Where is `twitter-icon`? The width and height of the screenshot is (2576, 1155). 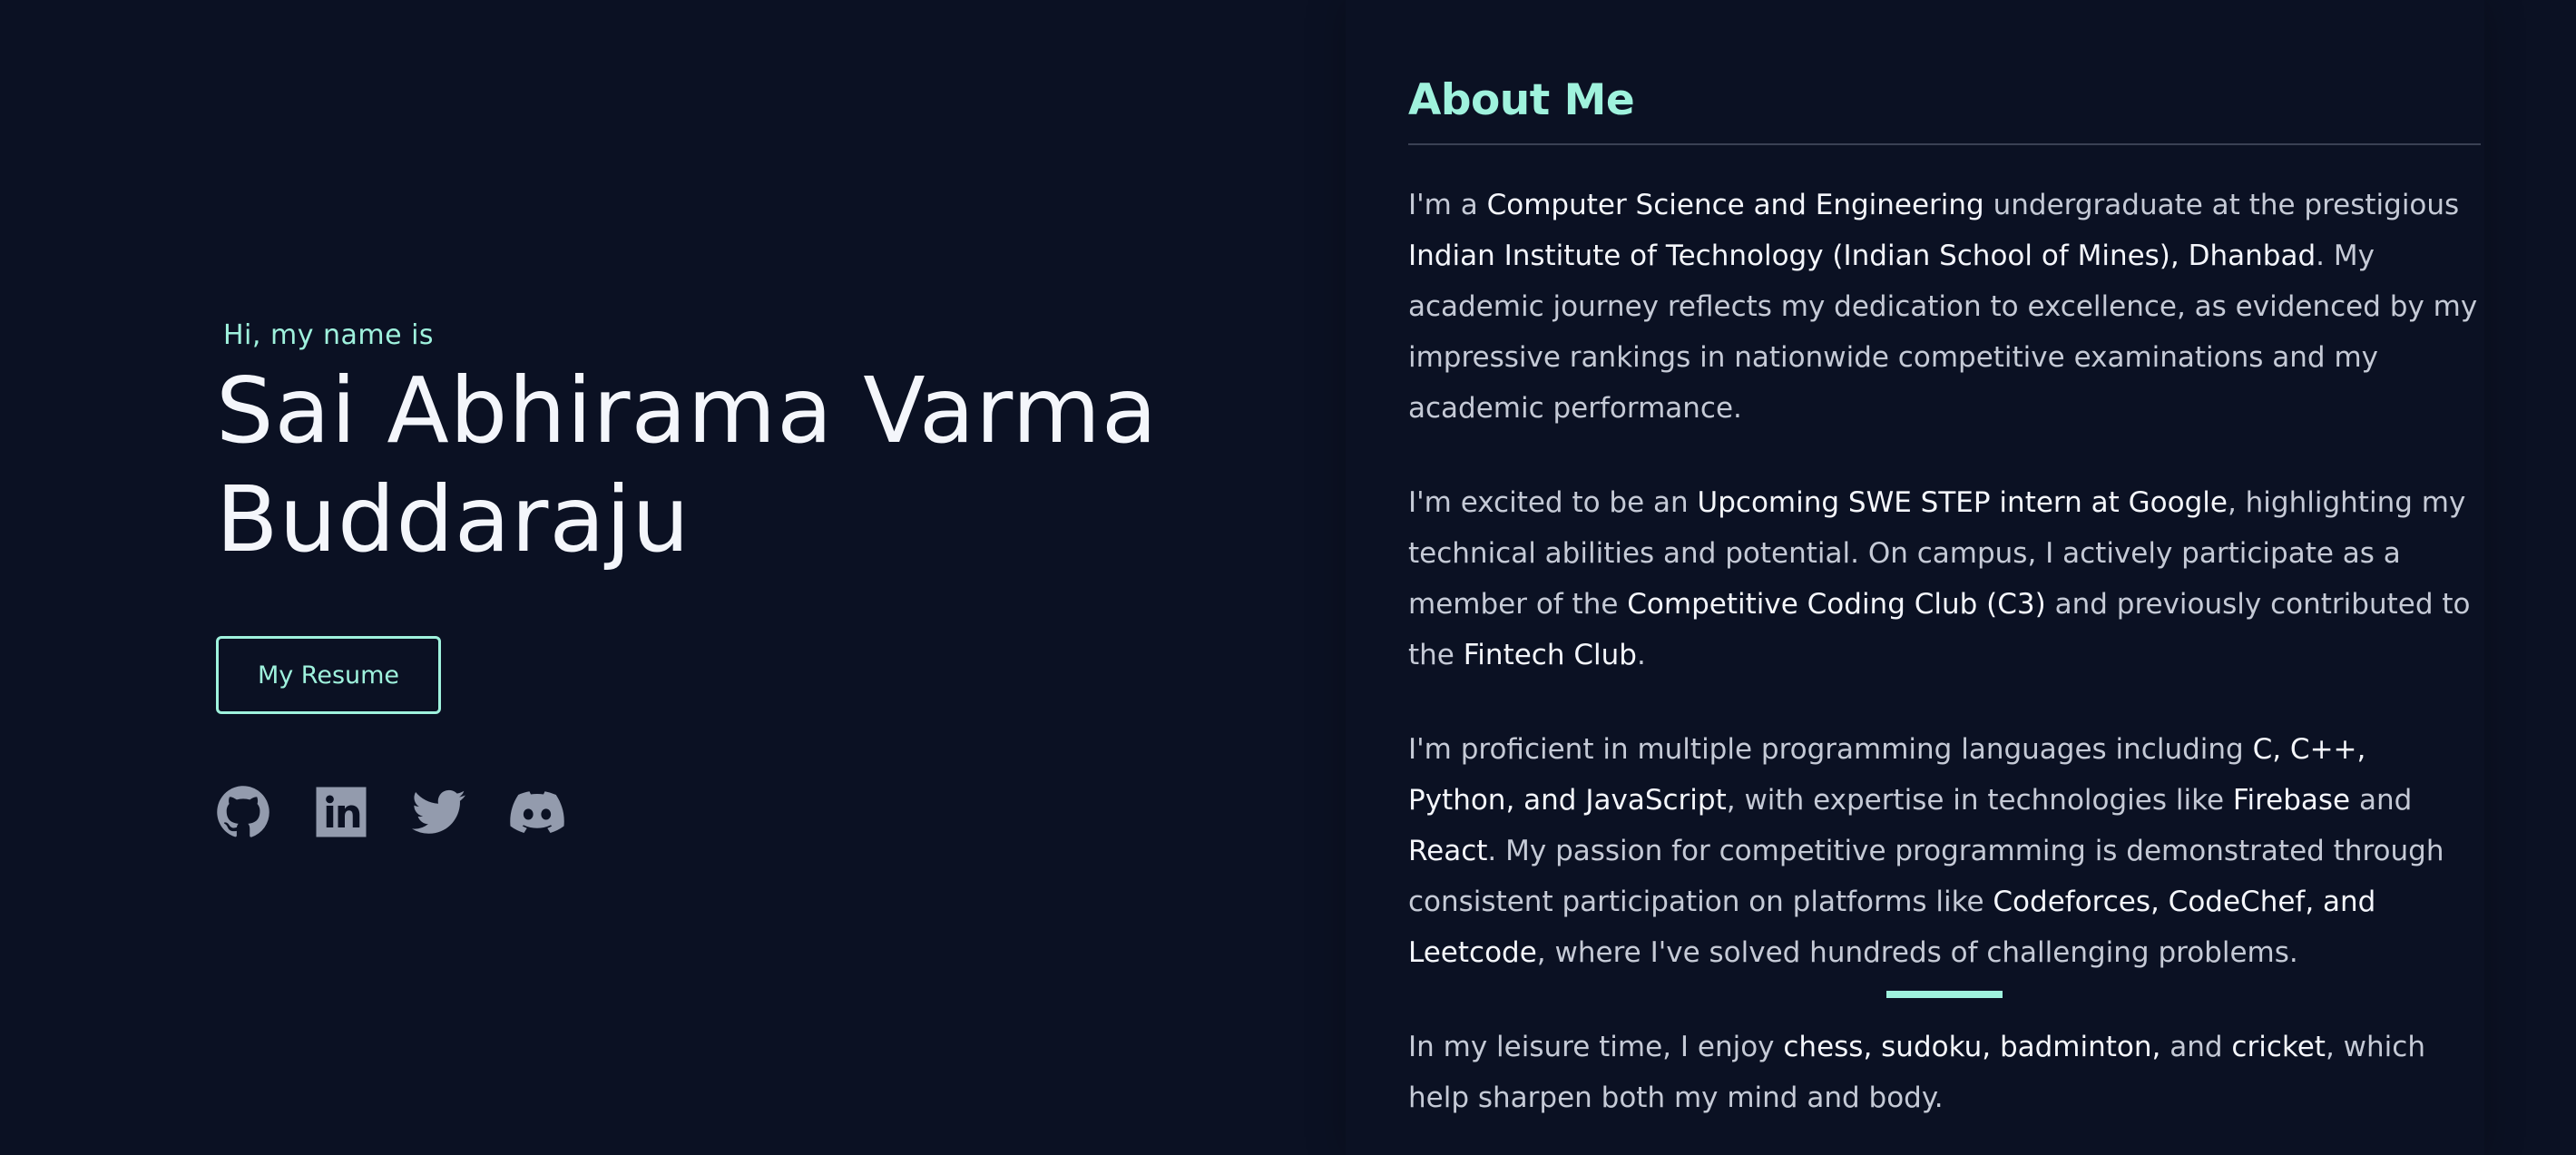 twitter-icon is located at coordinates (438, 811).